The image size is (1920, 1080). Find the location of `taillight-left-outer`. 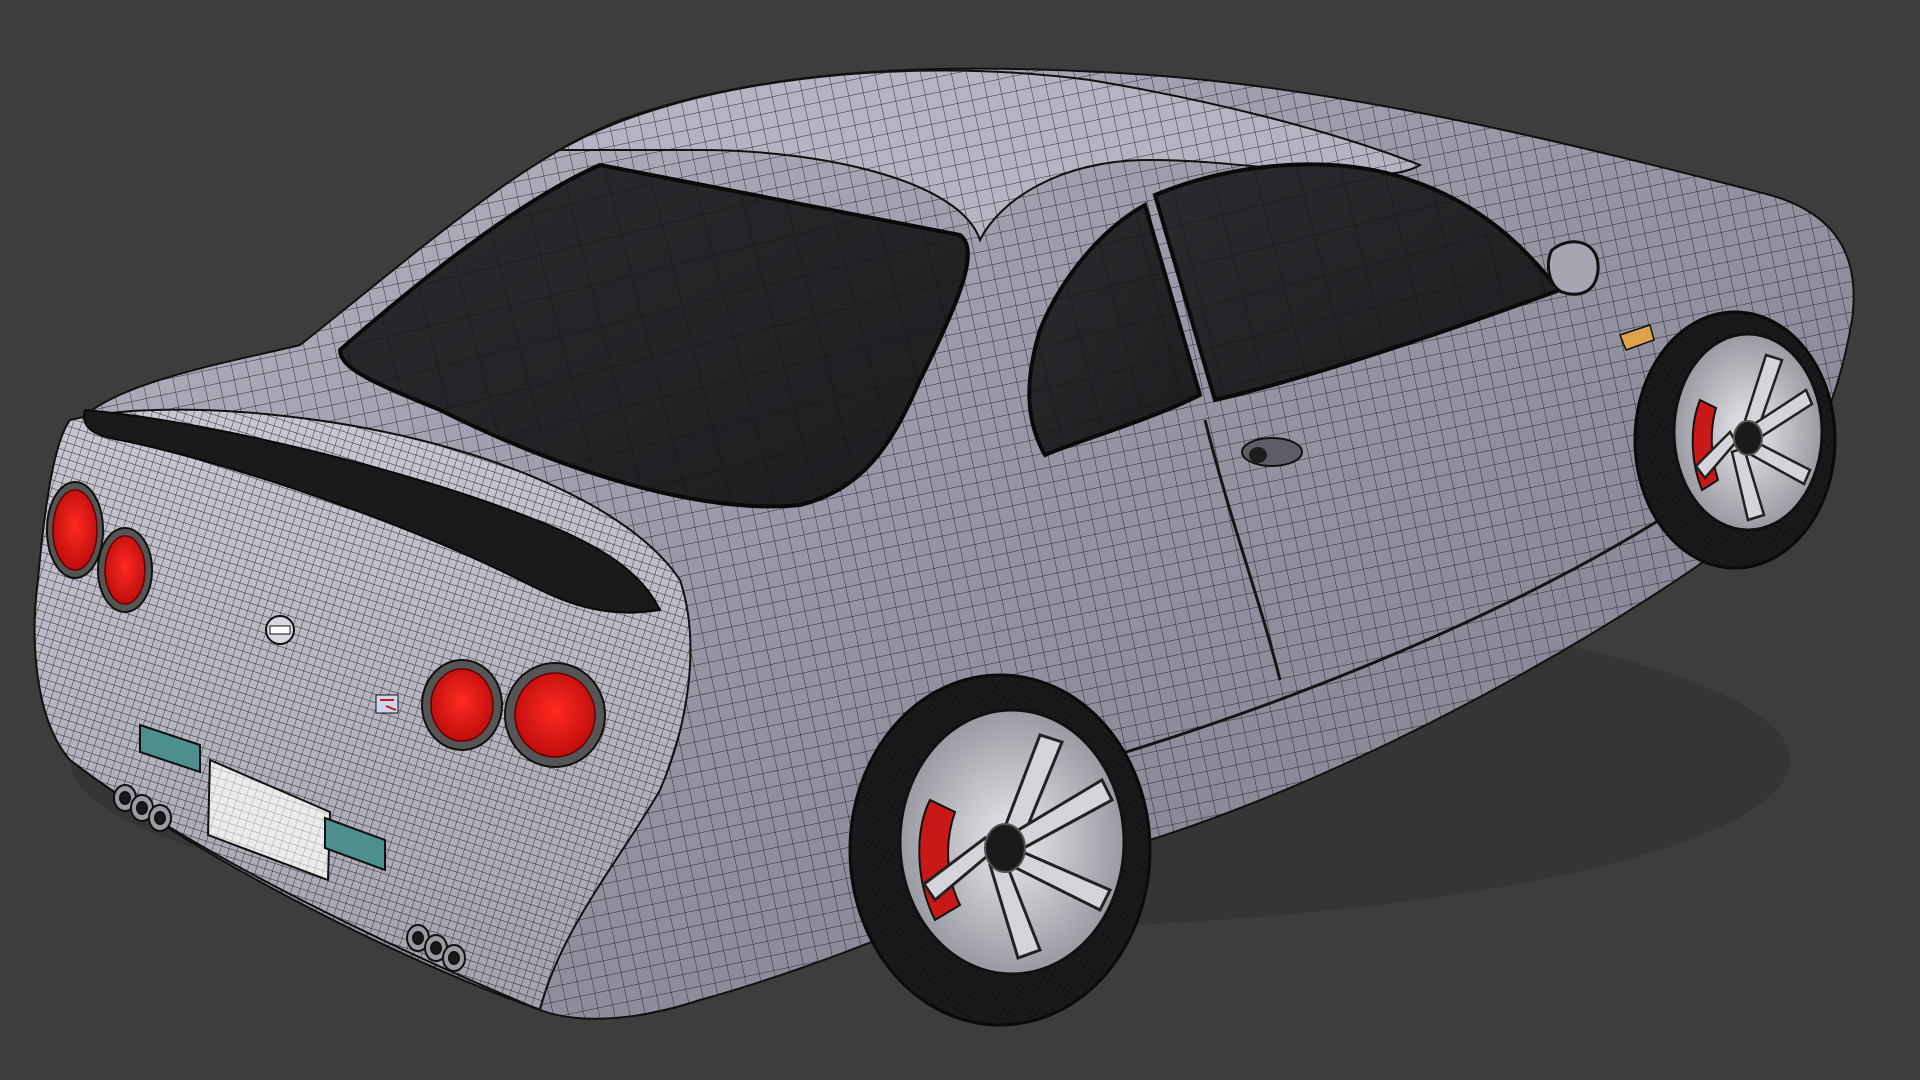

taillight-left-outer is located at coordinates (75, 530).